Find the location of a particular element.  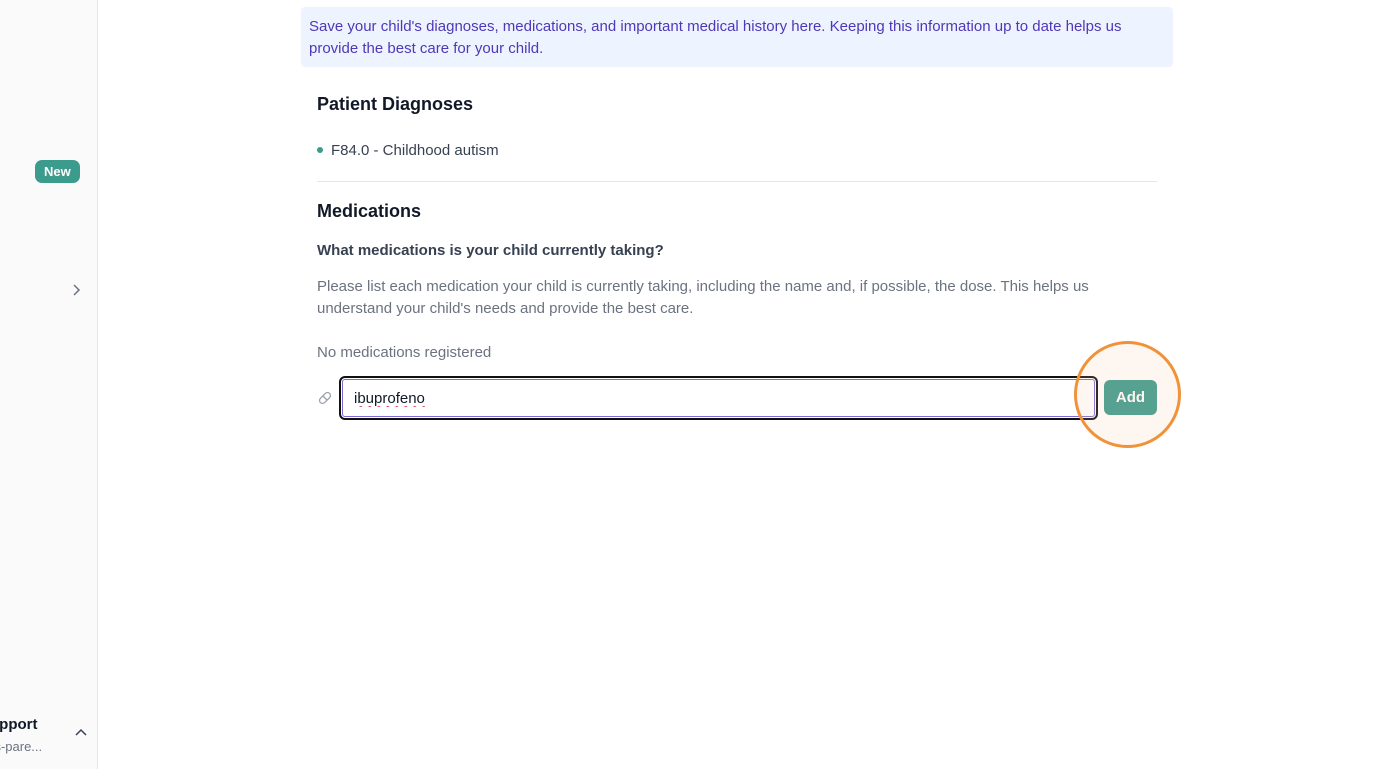

medications-title: Medications is located at coordinates (369, 211).